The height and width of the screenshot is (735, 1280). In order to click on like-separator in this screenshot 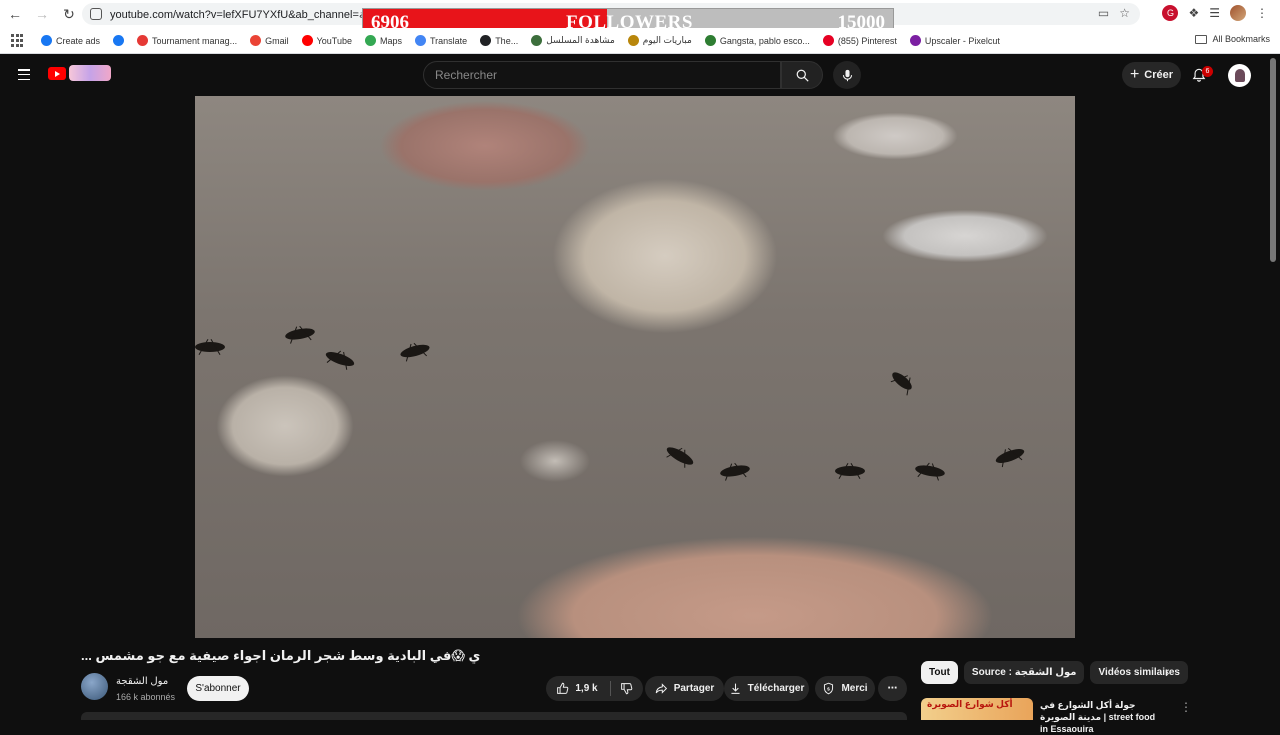, I will do `click(610, 688)`.